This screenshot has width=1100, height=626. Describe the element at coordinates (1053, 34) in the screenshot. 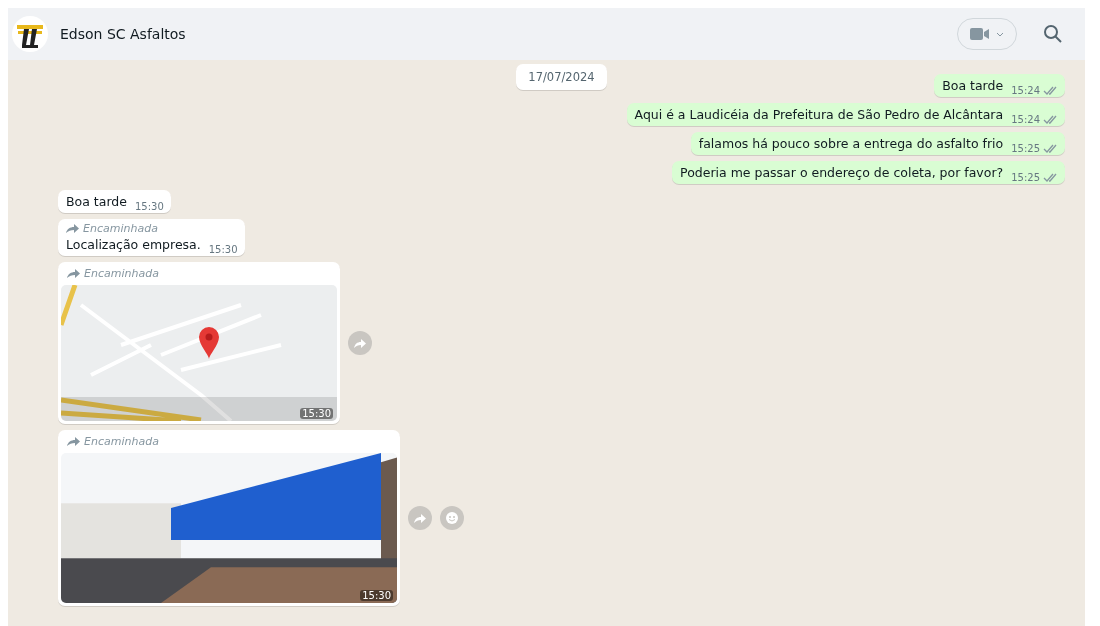

I see `search-icon` at that location.